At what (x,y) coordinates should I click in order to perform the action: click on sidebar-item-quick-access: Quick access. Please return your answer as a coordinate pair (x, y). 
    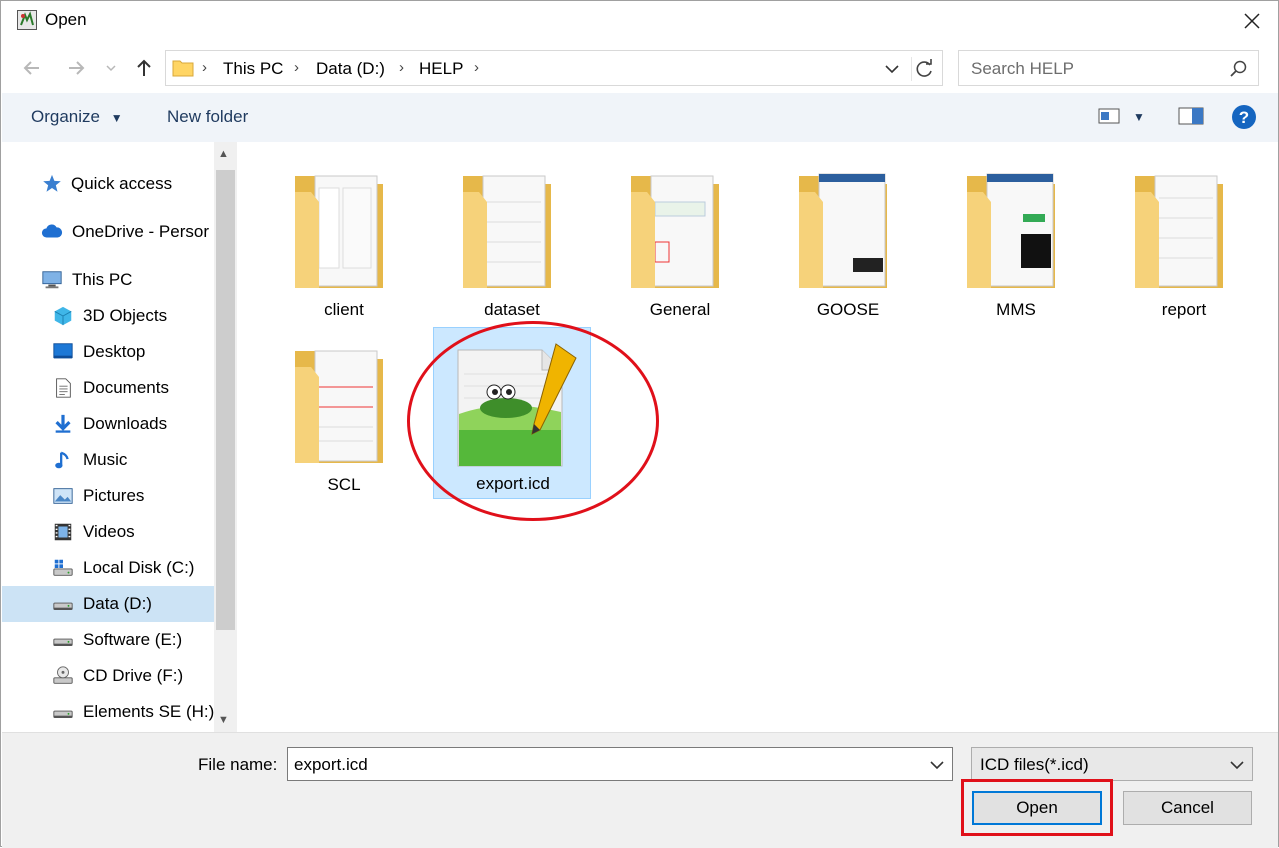
    Looking at the image, I should click on (108, 184).